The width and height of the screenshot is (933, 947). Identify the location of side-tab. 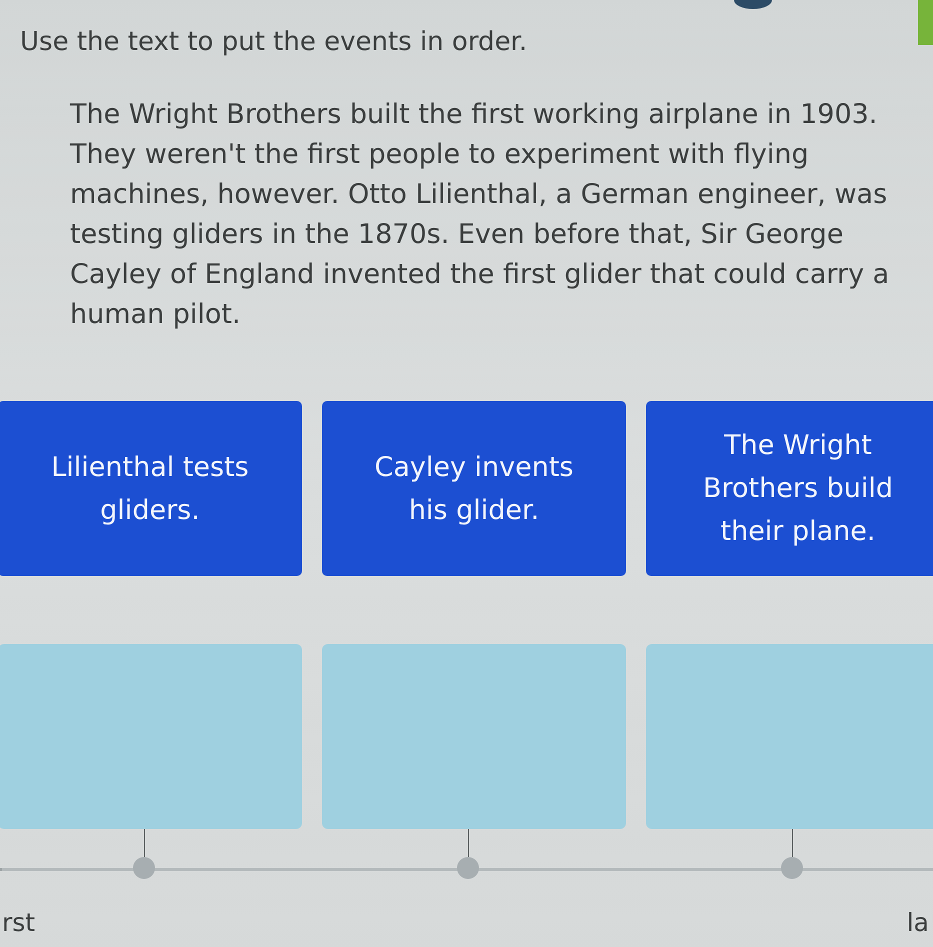
(925, 22).